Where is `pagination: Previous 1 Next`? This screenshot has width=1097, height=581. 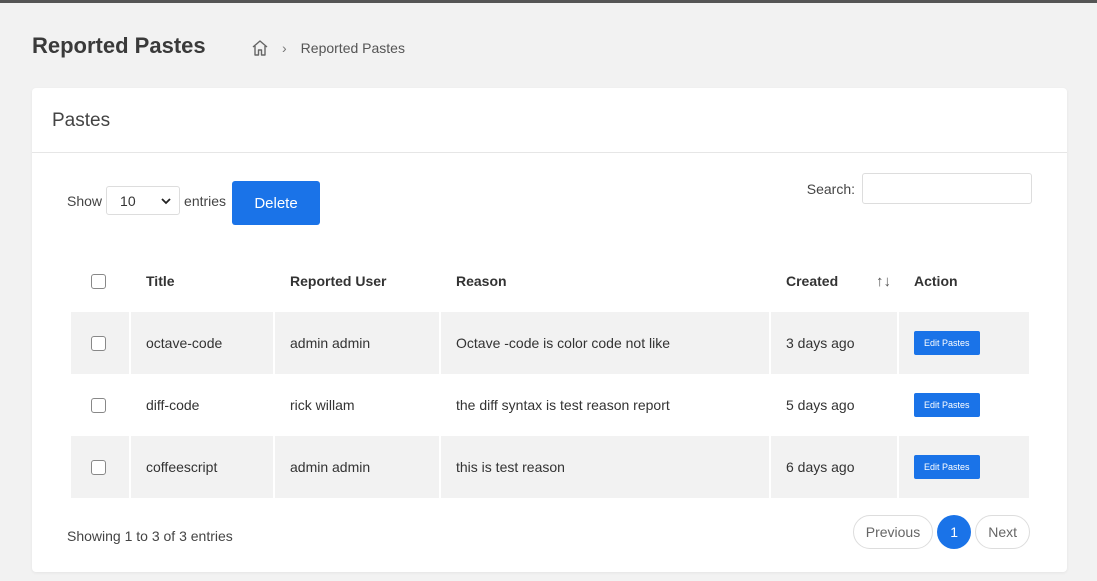
pagination: Previous 1 Next is located at coordinates (941, 532).